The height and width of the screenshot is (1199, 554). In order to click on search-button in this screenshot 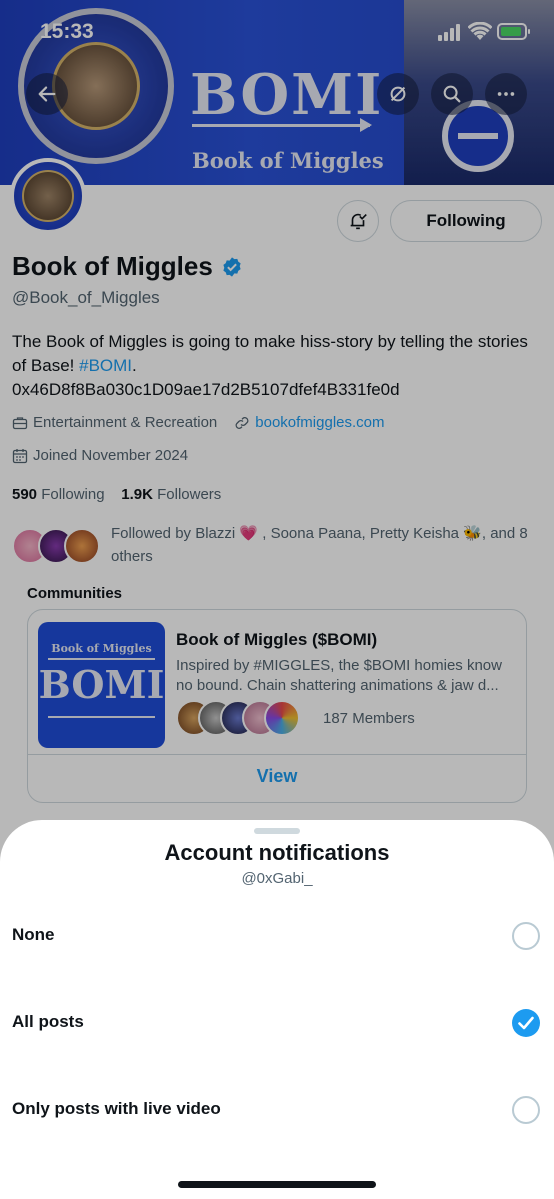, I will do `click(452, 94)`.